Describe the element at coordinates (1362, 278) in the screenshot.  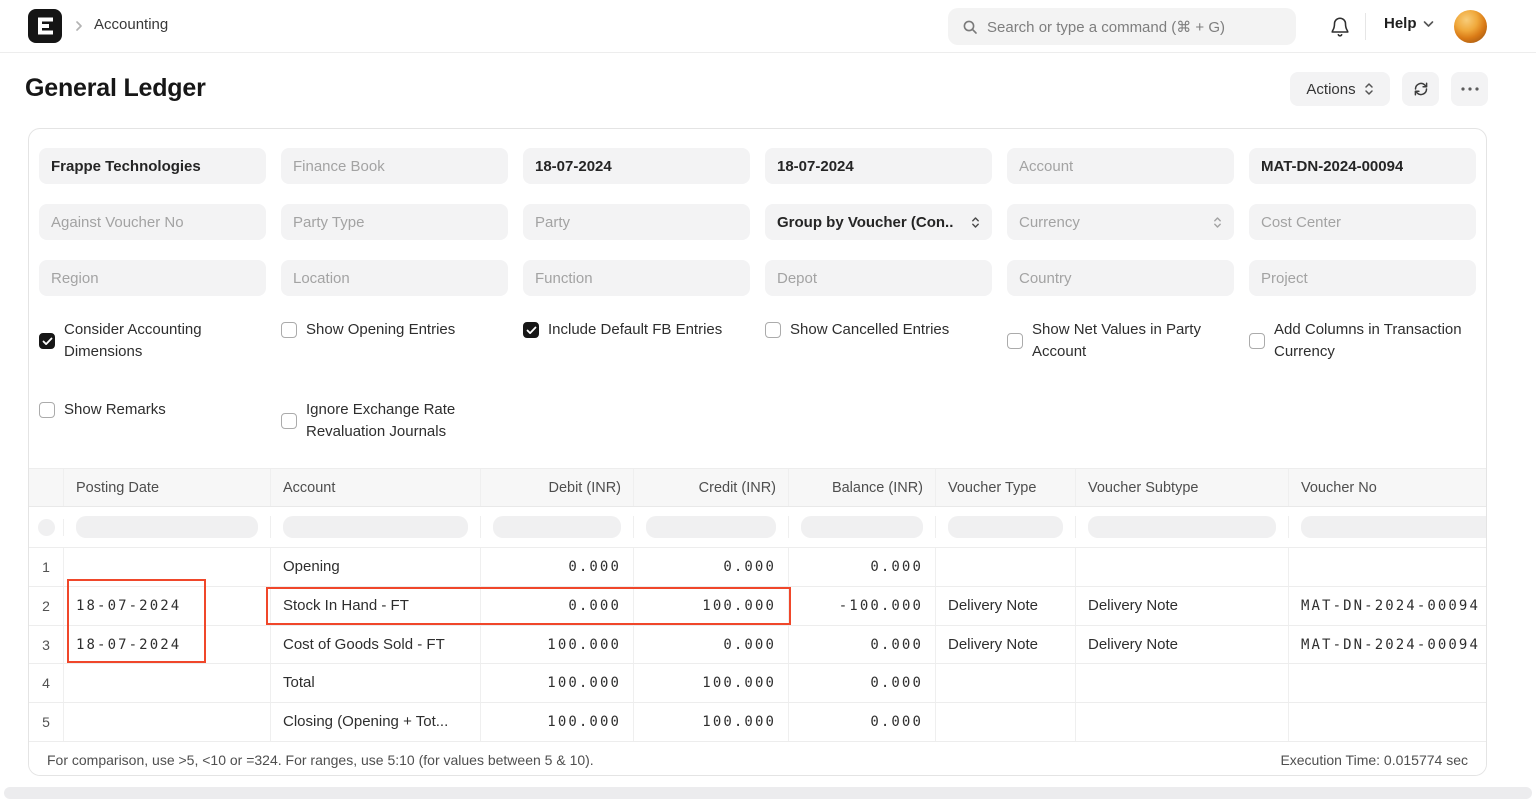
I see `filter-project: Project` at that location.